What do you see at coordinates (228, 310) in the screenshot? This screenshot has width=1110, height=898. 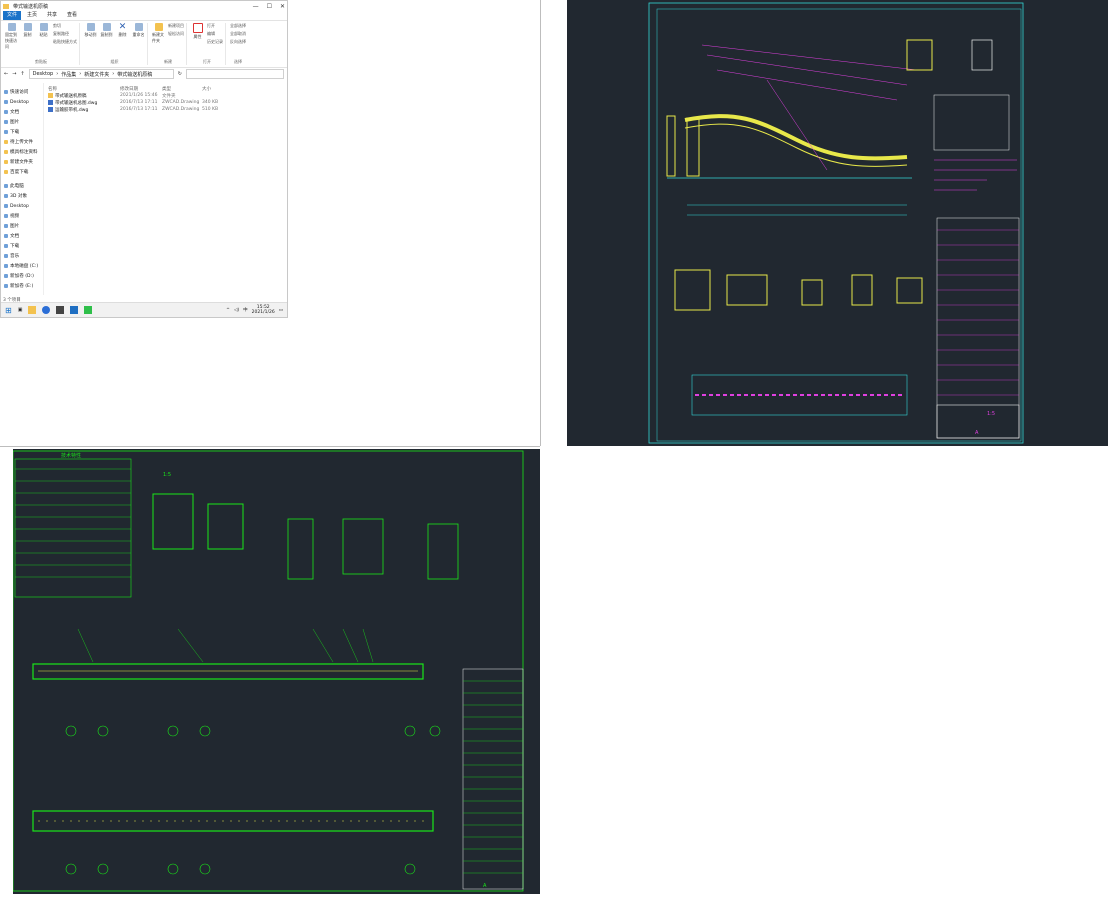 I see `chevron-up-icon: ^` at bounding box center [228, 310].